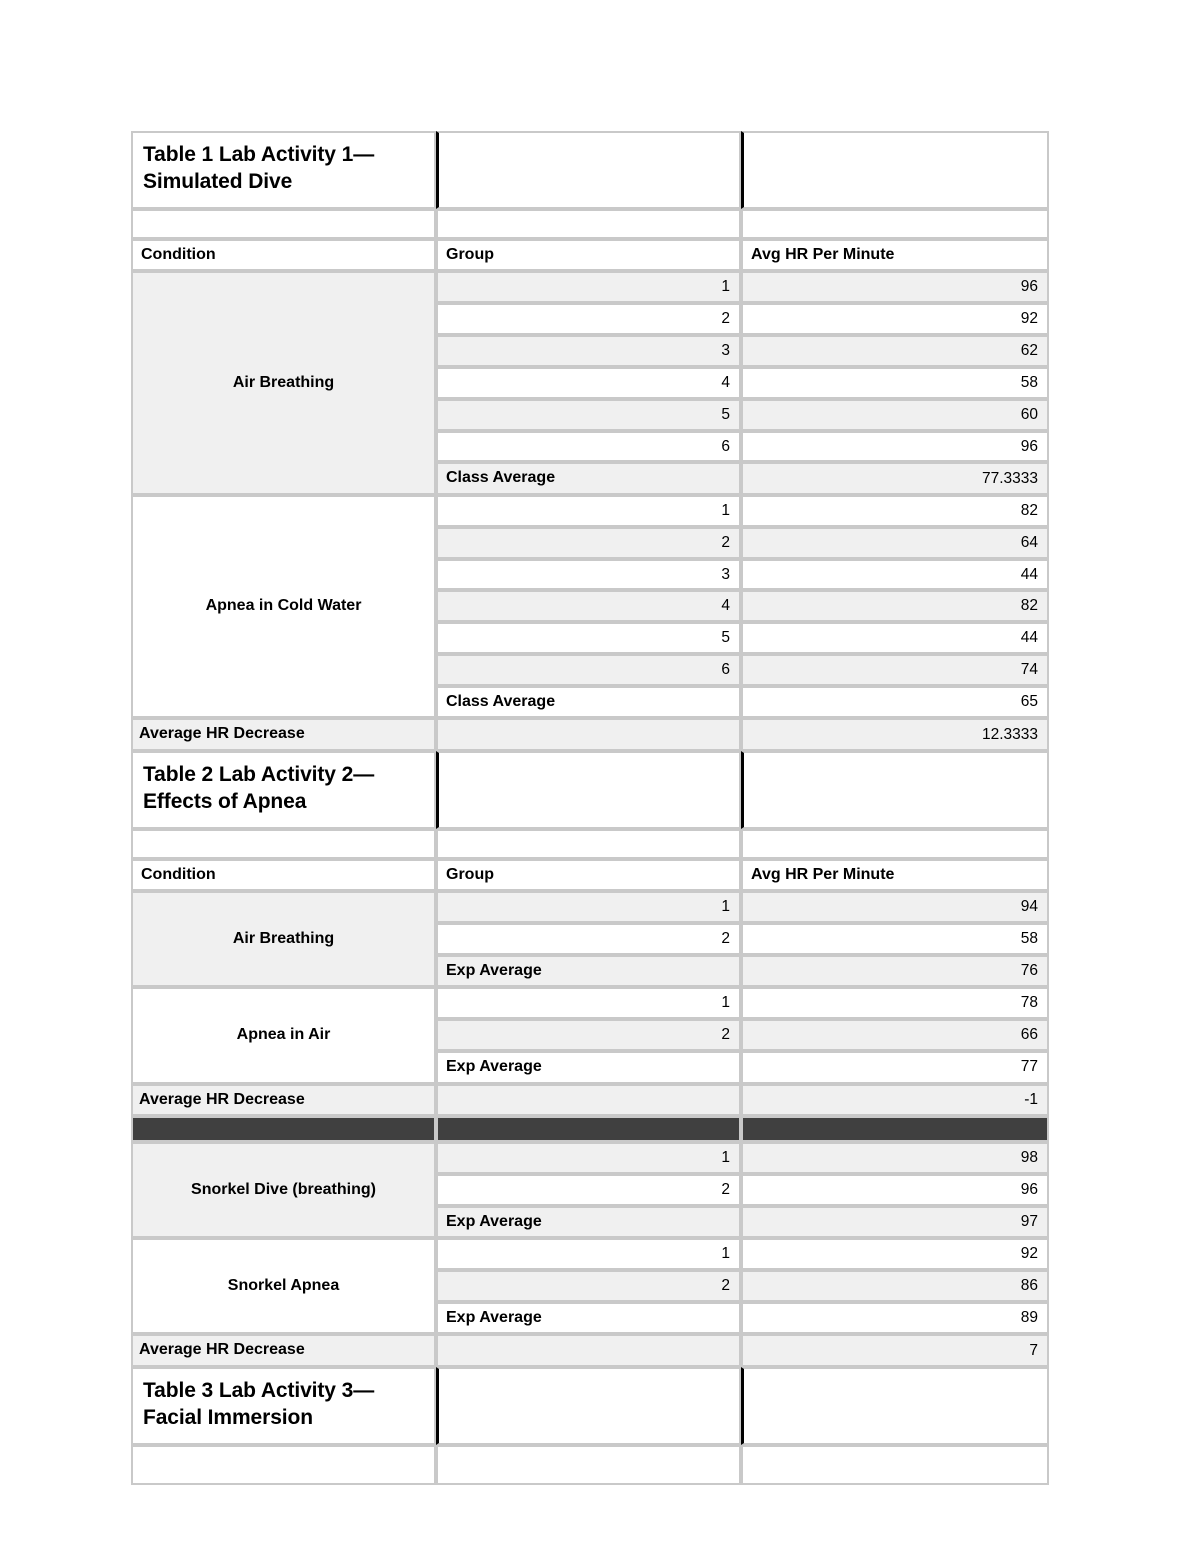 Image resolution: width=1200 pixels, height=1553 pixels. I want to click on group-cell: 5, so click(588, 638).